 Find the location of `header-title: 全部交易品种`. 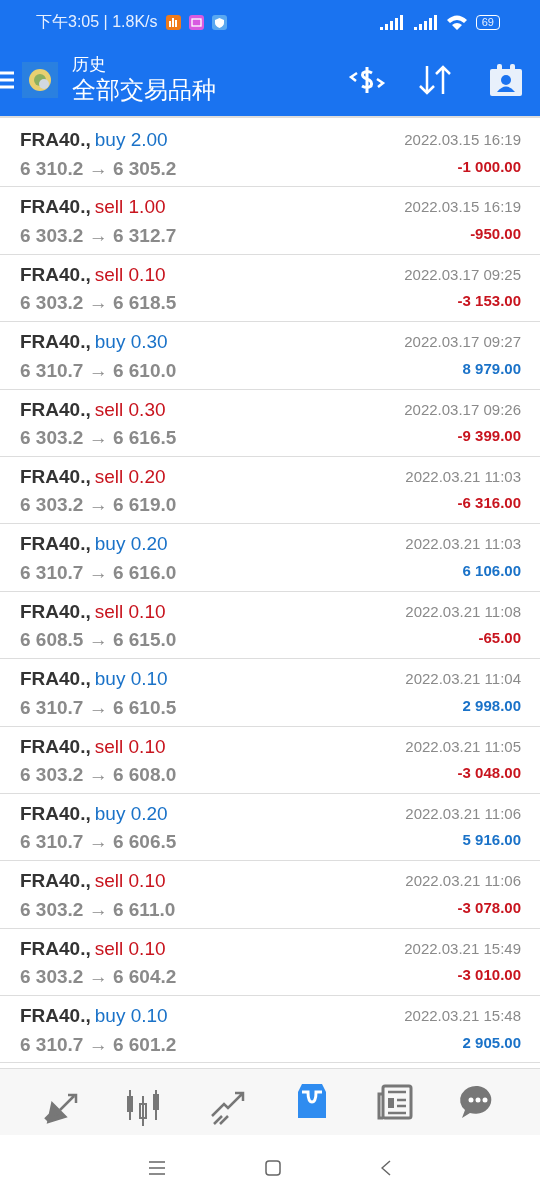

header-title: 全部交易品种 is located at coordinates (144, 90).